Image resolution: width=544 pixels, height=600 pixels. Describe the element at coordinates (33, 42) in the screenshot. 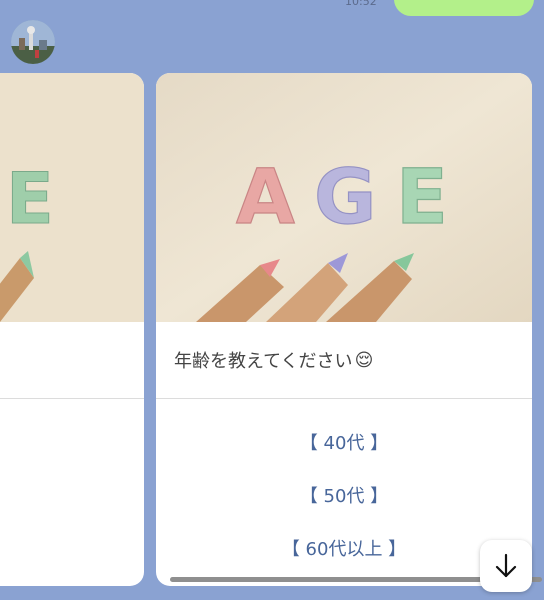

I see `avatar` at that location.